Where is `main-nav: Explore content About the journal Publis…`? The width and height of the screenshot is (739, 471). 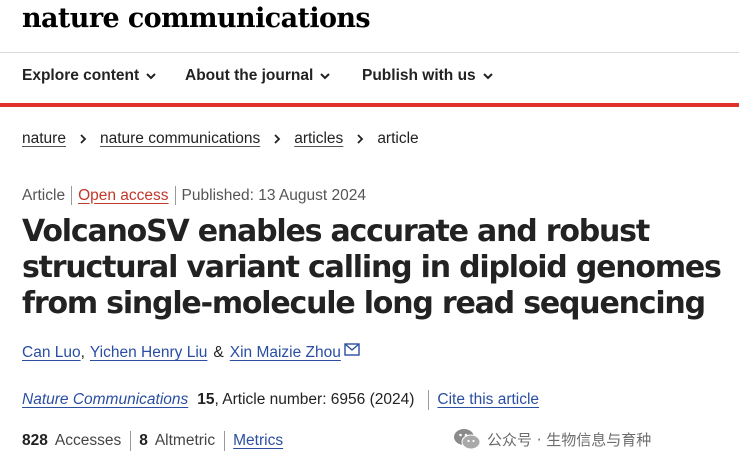
main-nav: Explore content About the journal Publis… is located at coordinates (369, 77).